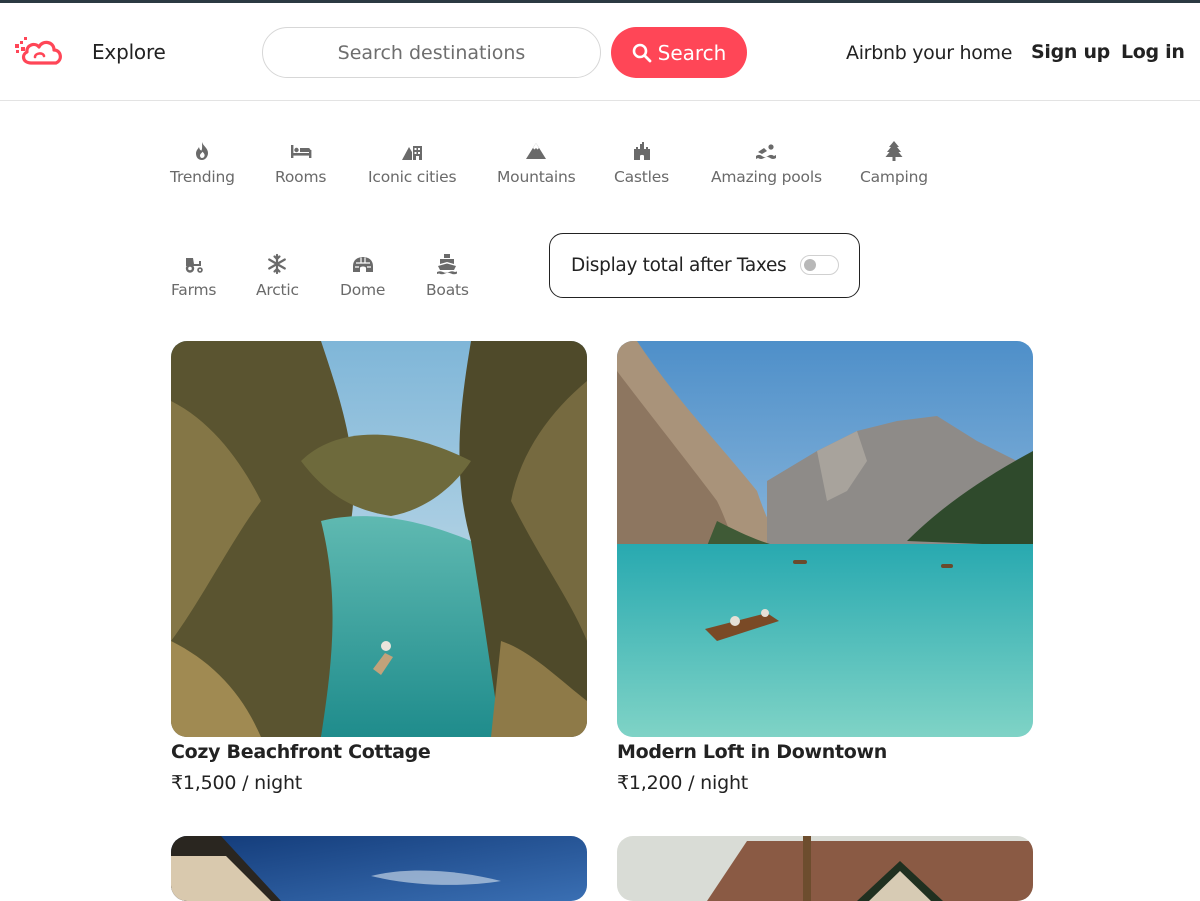 The width and height of the screenshot is (1200, 901). I want to click on tax-toggle-switch, so click(819, 265).